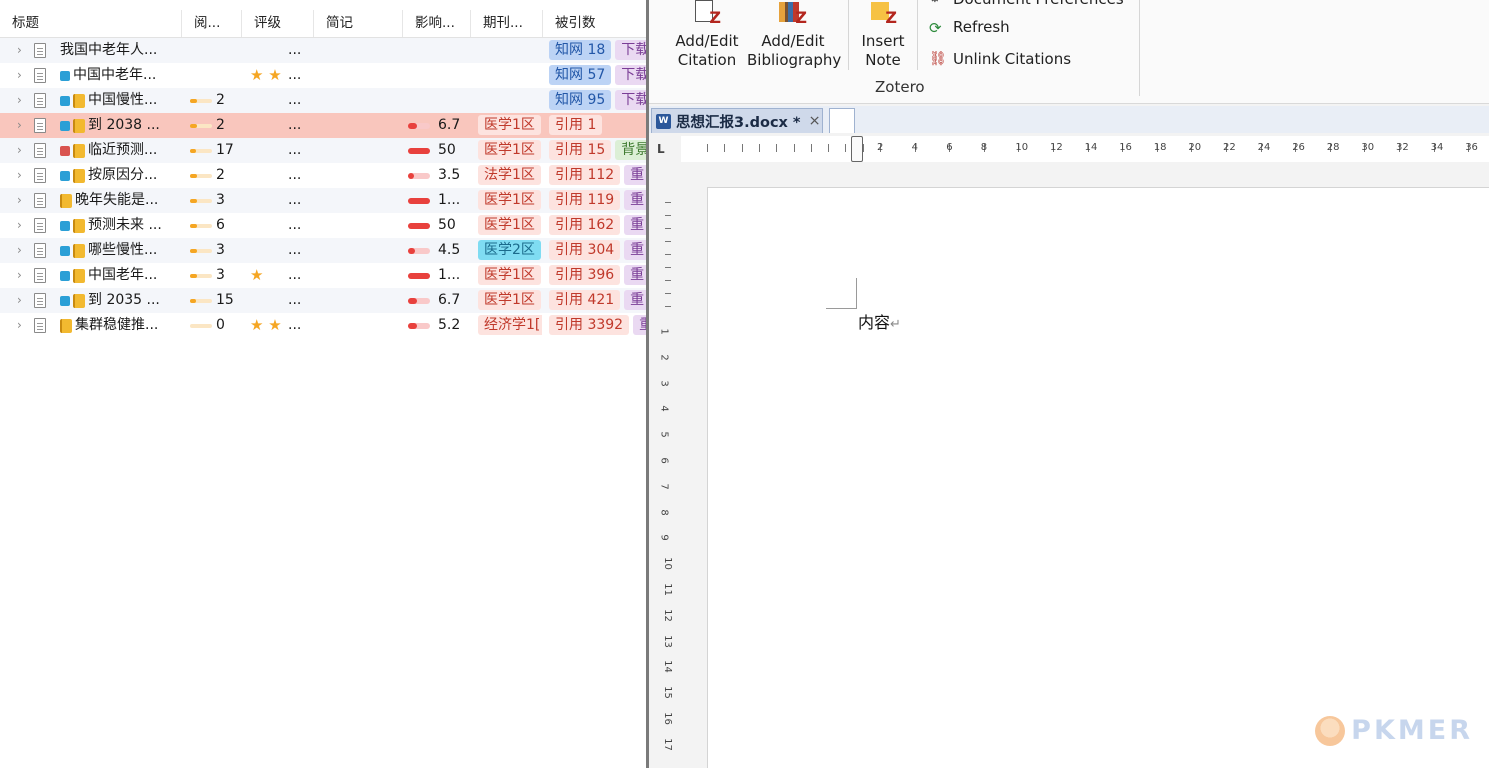 The image size is (1489, 768). What do you see at coordinates (323, 200) in the screenshot?
I see `table-row: › 晚年失能是... 3... 1... 医学1区 引用 119 重` at bounding box center [323, 200].